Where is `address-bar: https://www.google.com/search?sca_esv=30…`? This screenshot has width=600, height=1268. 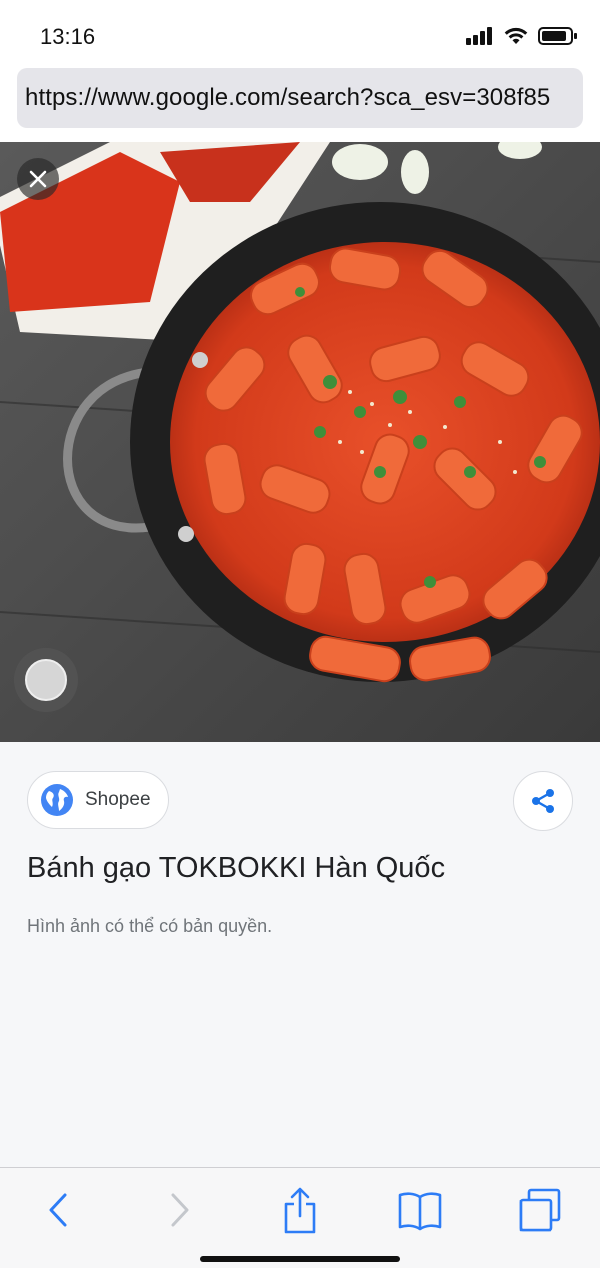 address-bar: https://www.google.com/search?sca_esv=30… is located at coordinates (300, 98).